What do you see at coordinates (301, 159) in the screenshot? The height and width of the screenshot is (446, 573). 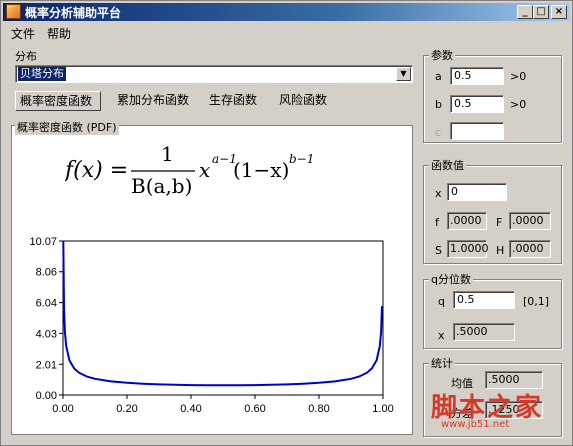 I see `formula-exponent-b: b−1` at bounding box center [301, 159].